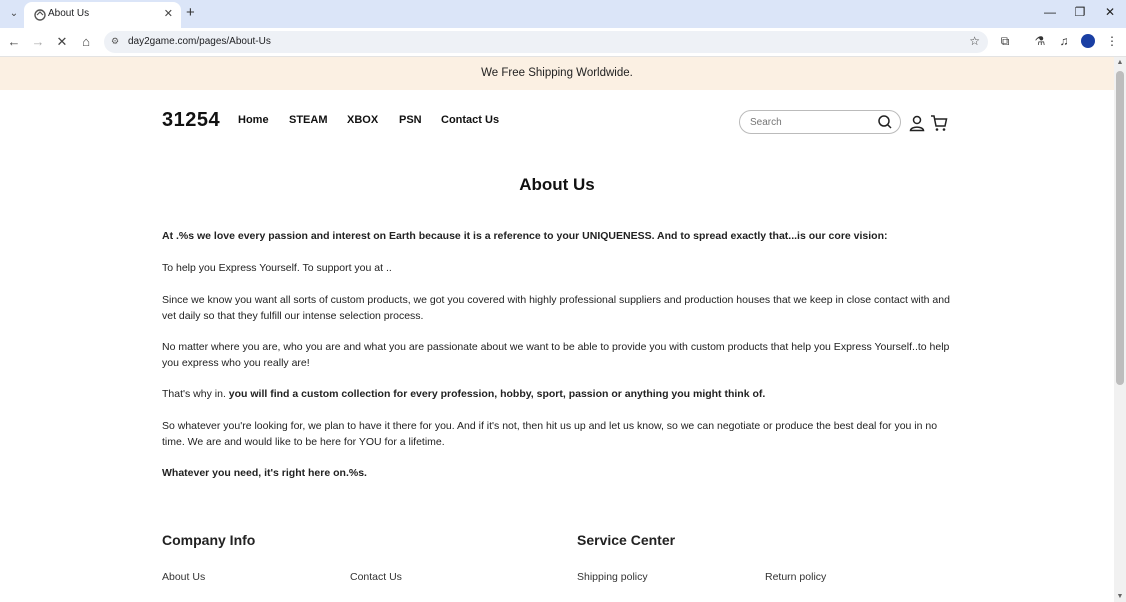 This screenshot has height=602, width=1126. Describe the element at coordinates (38, 41) in the screenshot. I see `forward-icon: →` at that location.